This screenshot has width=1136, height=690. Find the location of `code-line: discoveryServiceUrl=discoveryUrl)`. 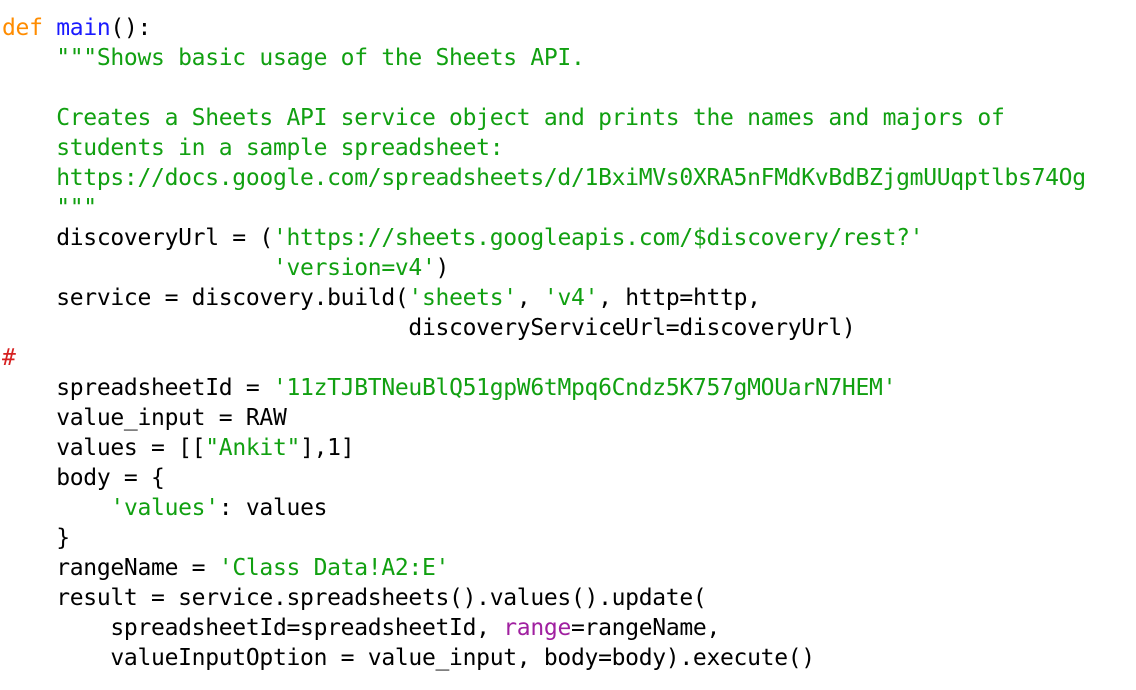

code-line: discoveryServiceUrl=discoveryUrl) is located at coordinates (428, 328).